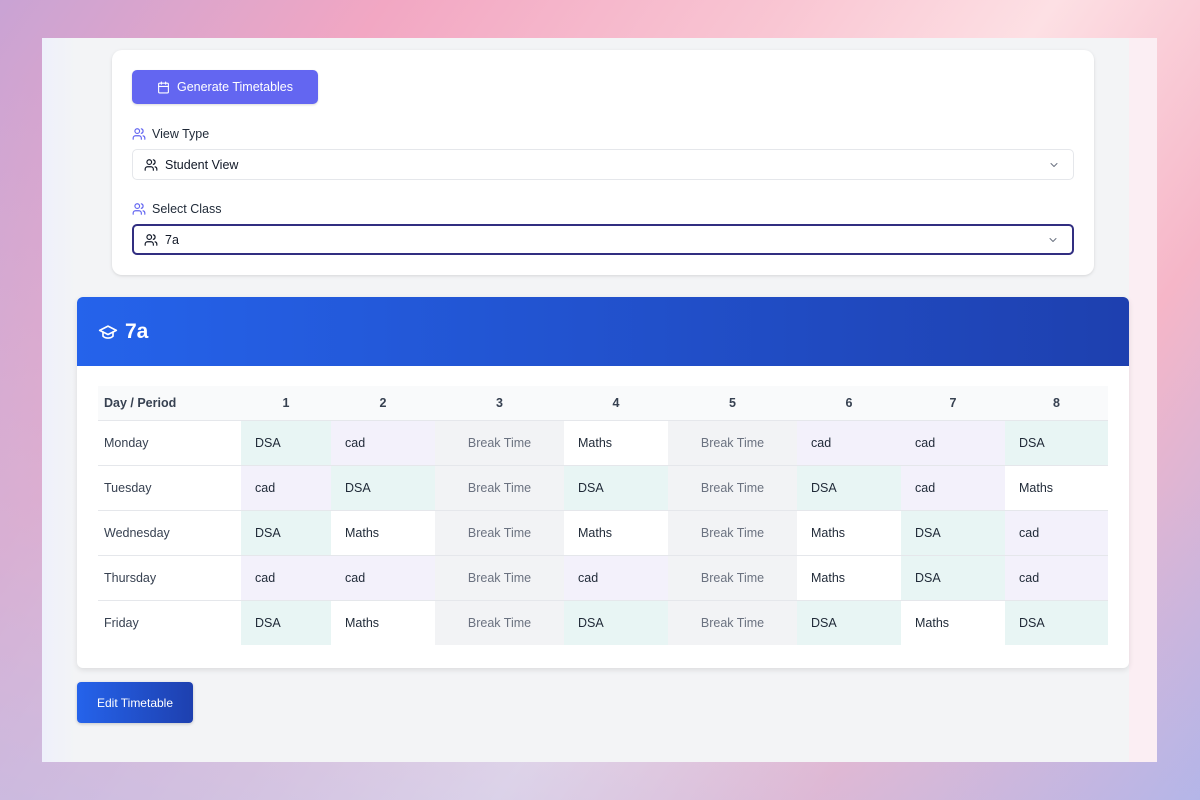 The image size is (1200, 800). Describe the element at coordinates (176, 209) in the screenshot. I see `select-class-label: Select Class` at that location.